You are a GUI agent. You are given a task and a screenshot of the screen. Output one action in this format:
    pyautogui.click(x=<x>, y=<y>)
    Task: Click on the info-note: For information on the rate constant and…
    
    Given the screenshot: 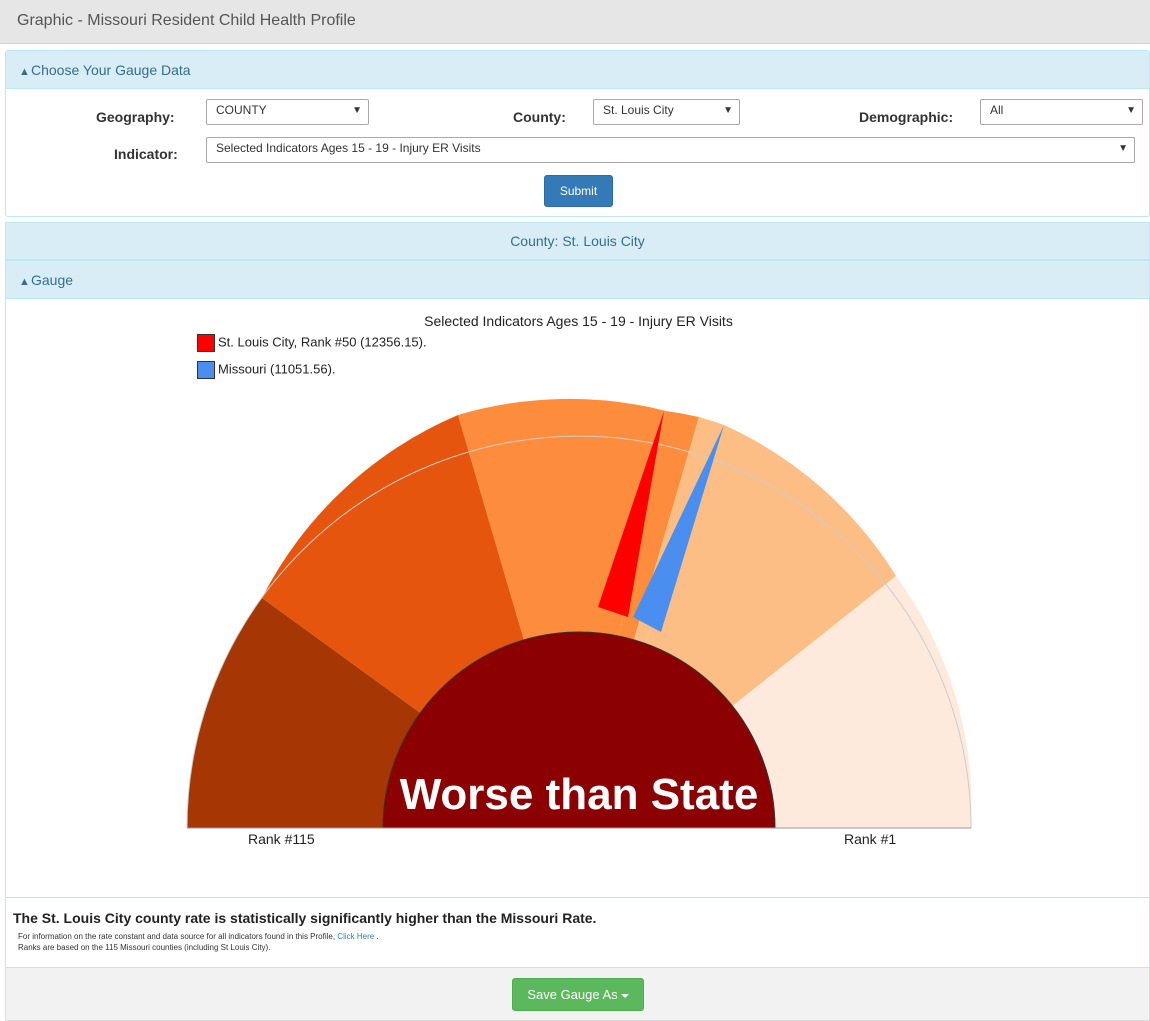 What is the action you would take?
    pyautogui.click(x=198, y=936)
    